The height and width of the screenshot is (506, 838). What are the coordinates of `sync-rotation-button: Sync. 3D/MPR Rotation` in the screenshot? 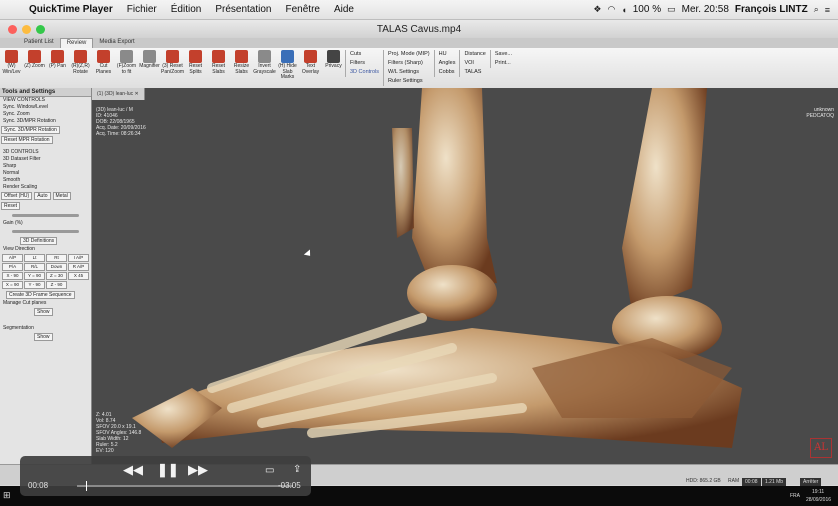 It's located at (30, 130).